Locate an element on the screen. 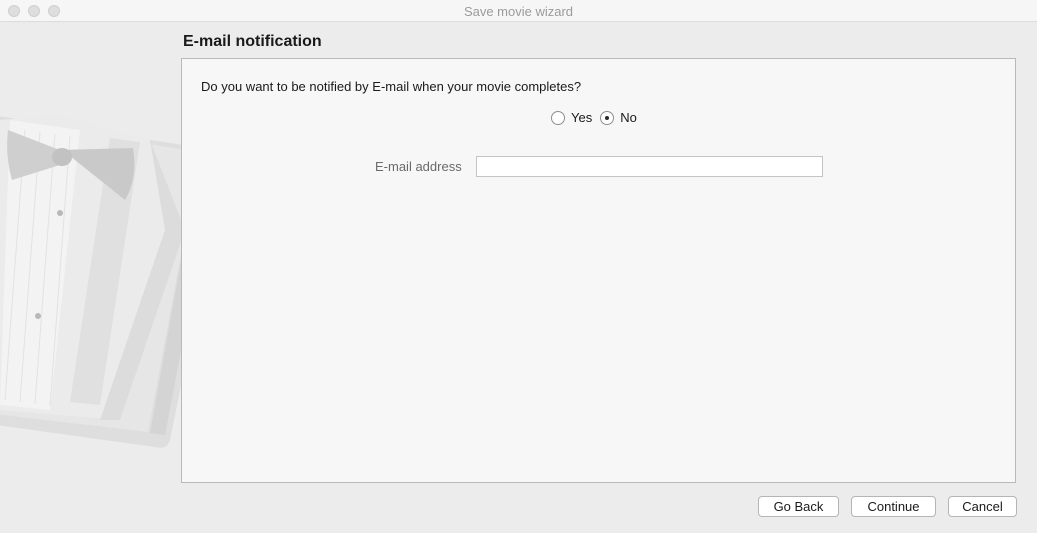 This screenshot has width=1037, height=533. yes-radio-button is located at coordinates (558, 117).